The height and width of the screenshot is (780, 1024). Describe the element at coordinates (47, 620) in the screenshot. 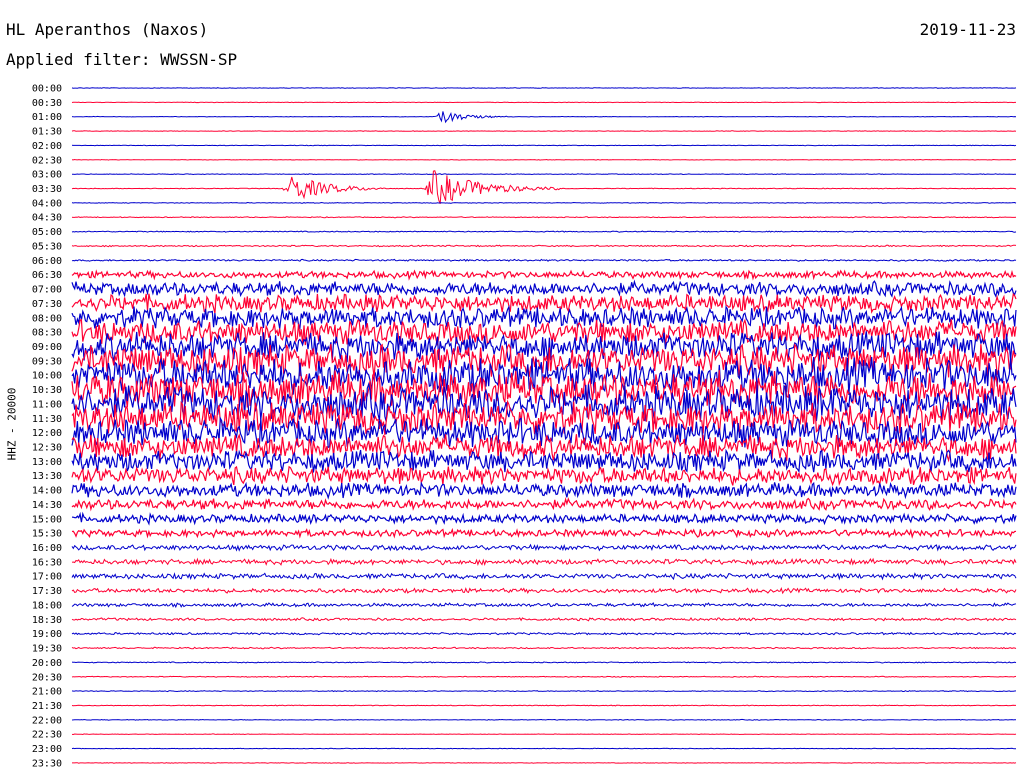

I see `tick-label-1830: 18:30` at that location.